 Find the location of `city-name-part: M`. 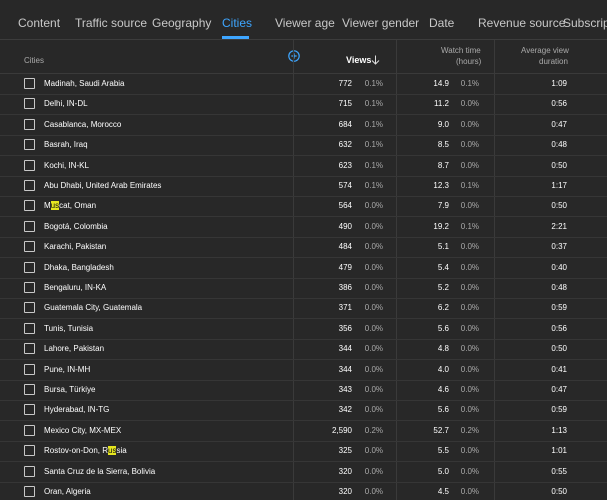

city-name-part: M is located at coordinates (47, 206).